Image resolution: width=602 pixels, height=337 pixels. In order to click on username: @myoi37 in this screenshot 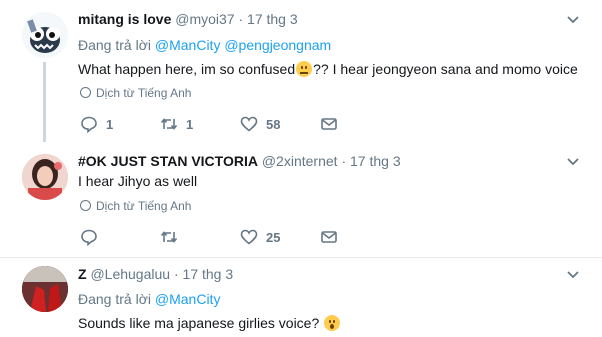, I will do `click(204, 19)`.